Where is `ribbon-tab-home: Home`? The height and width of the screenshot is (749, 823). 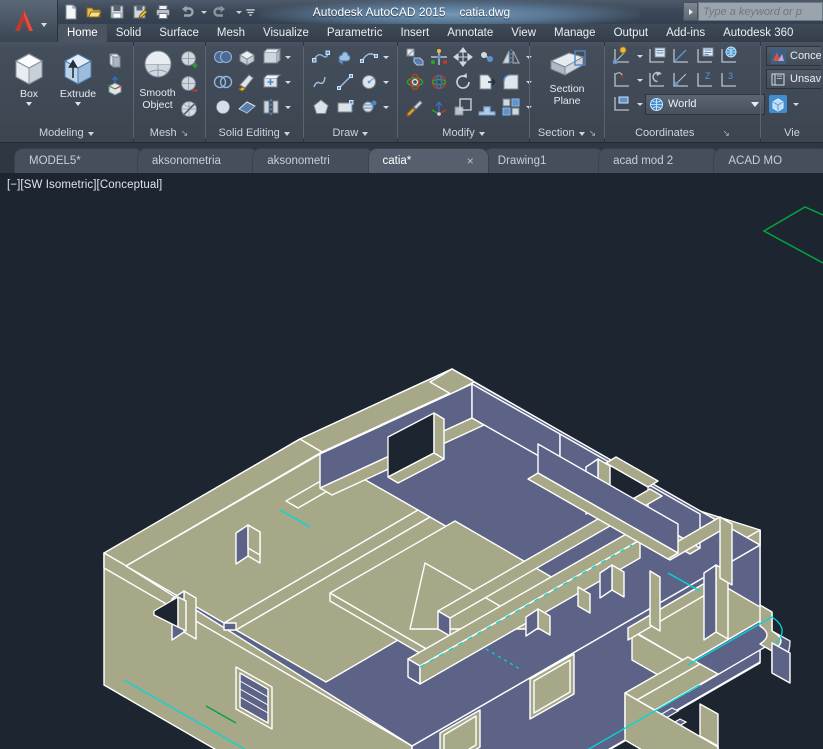 ribbon-tab-home: Home is located at coordinates (82, 33).